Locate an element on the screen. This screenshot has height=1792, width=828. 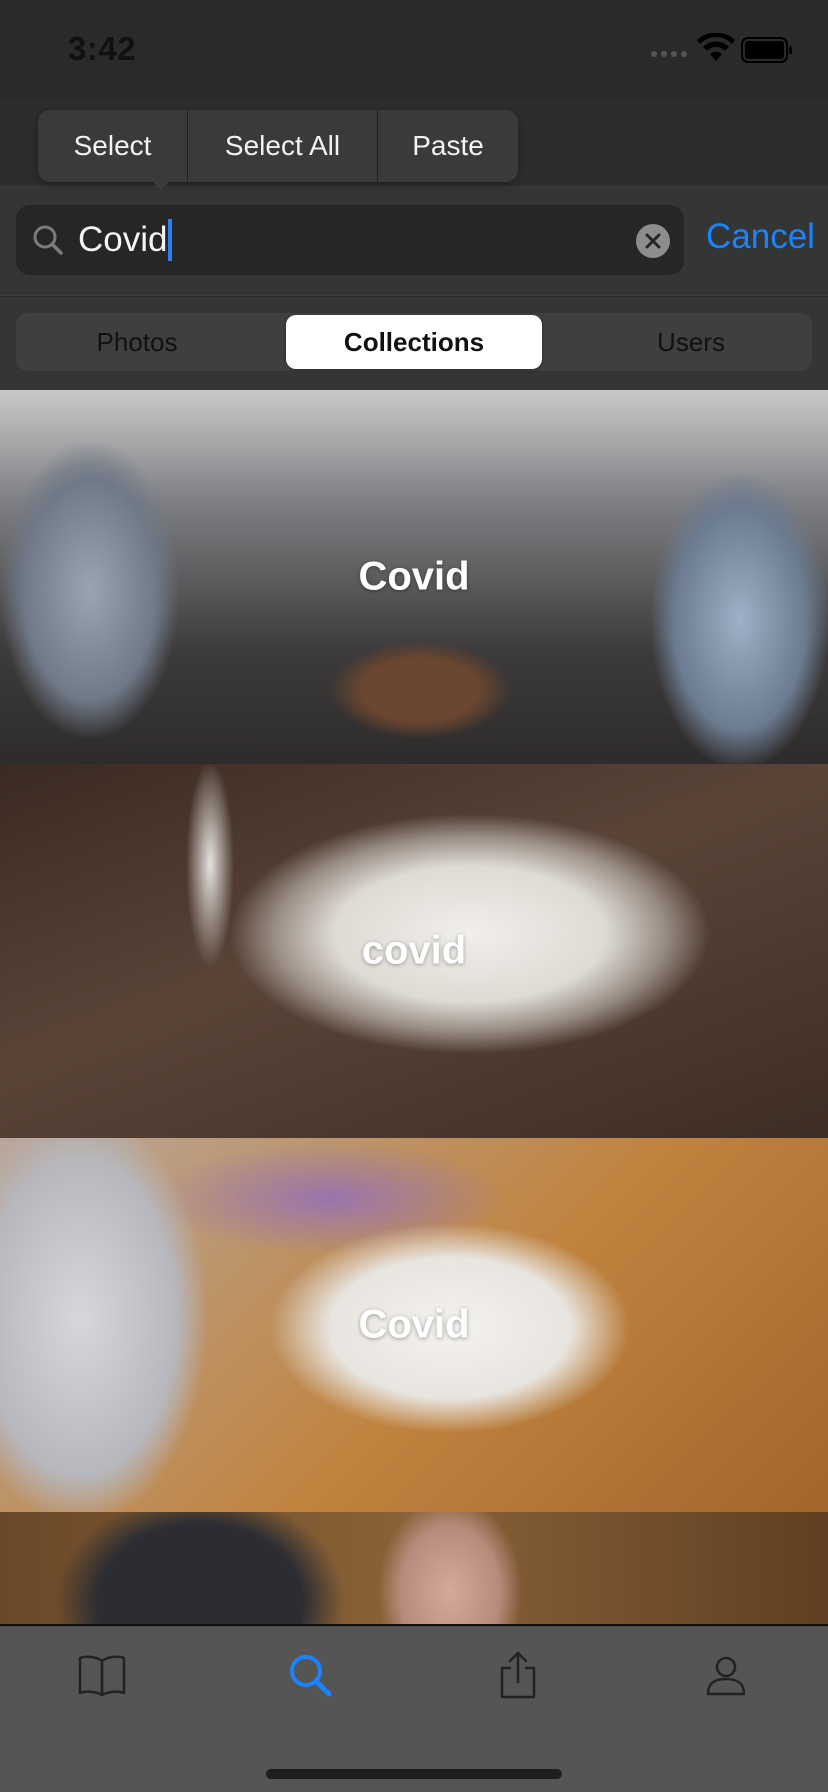
menu-item-select-all: Select All is located at coordinates (283, 146).